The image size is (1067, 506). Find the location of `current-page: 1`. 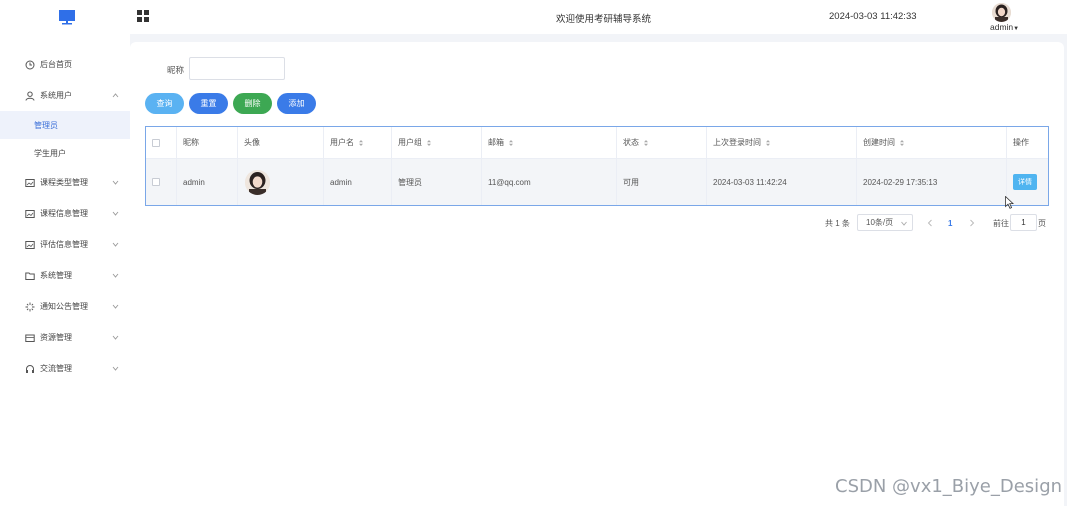

current-page: 1 is located at coordinates (950, 223).